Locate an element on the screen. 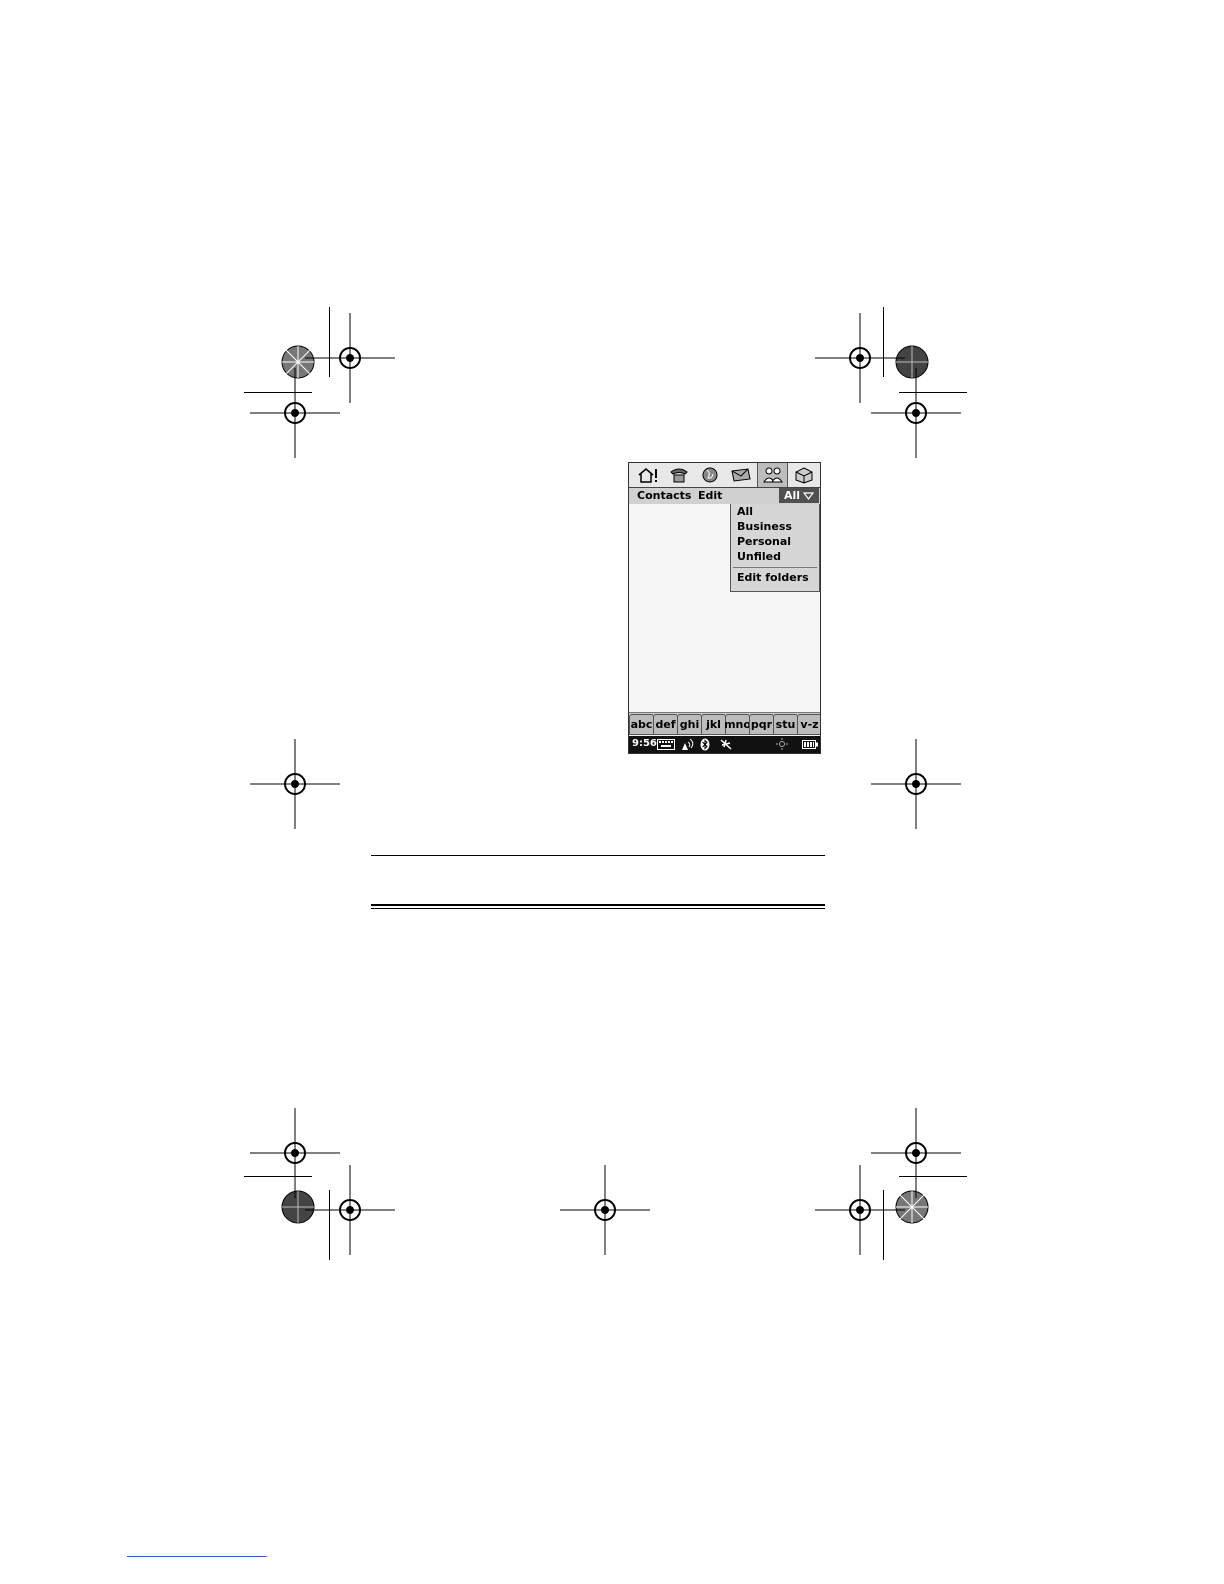  phone-icon is located at coordinates (678, 475).